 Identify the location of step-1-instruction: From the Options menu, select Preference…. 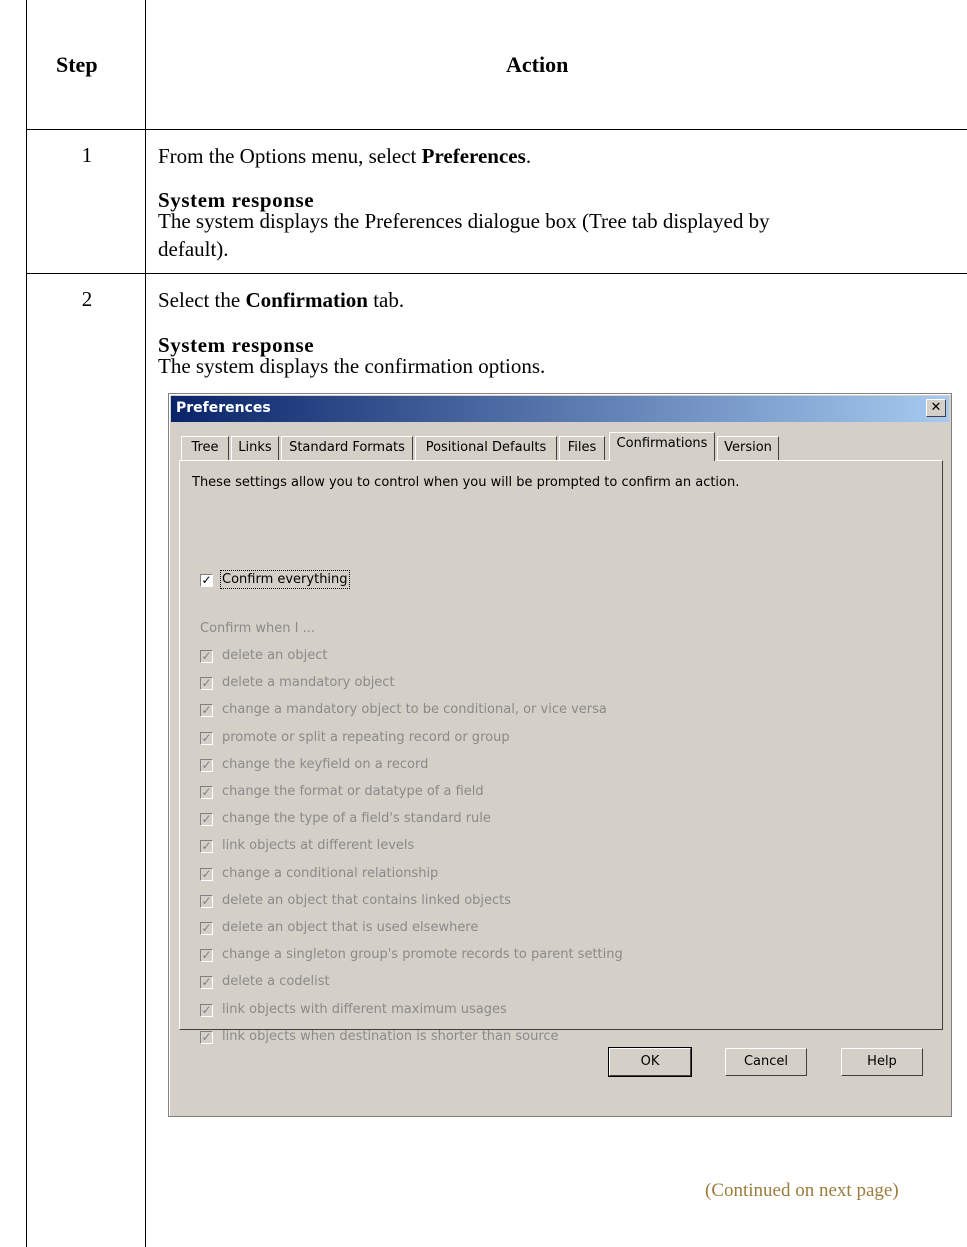
(344, 156).